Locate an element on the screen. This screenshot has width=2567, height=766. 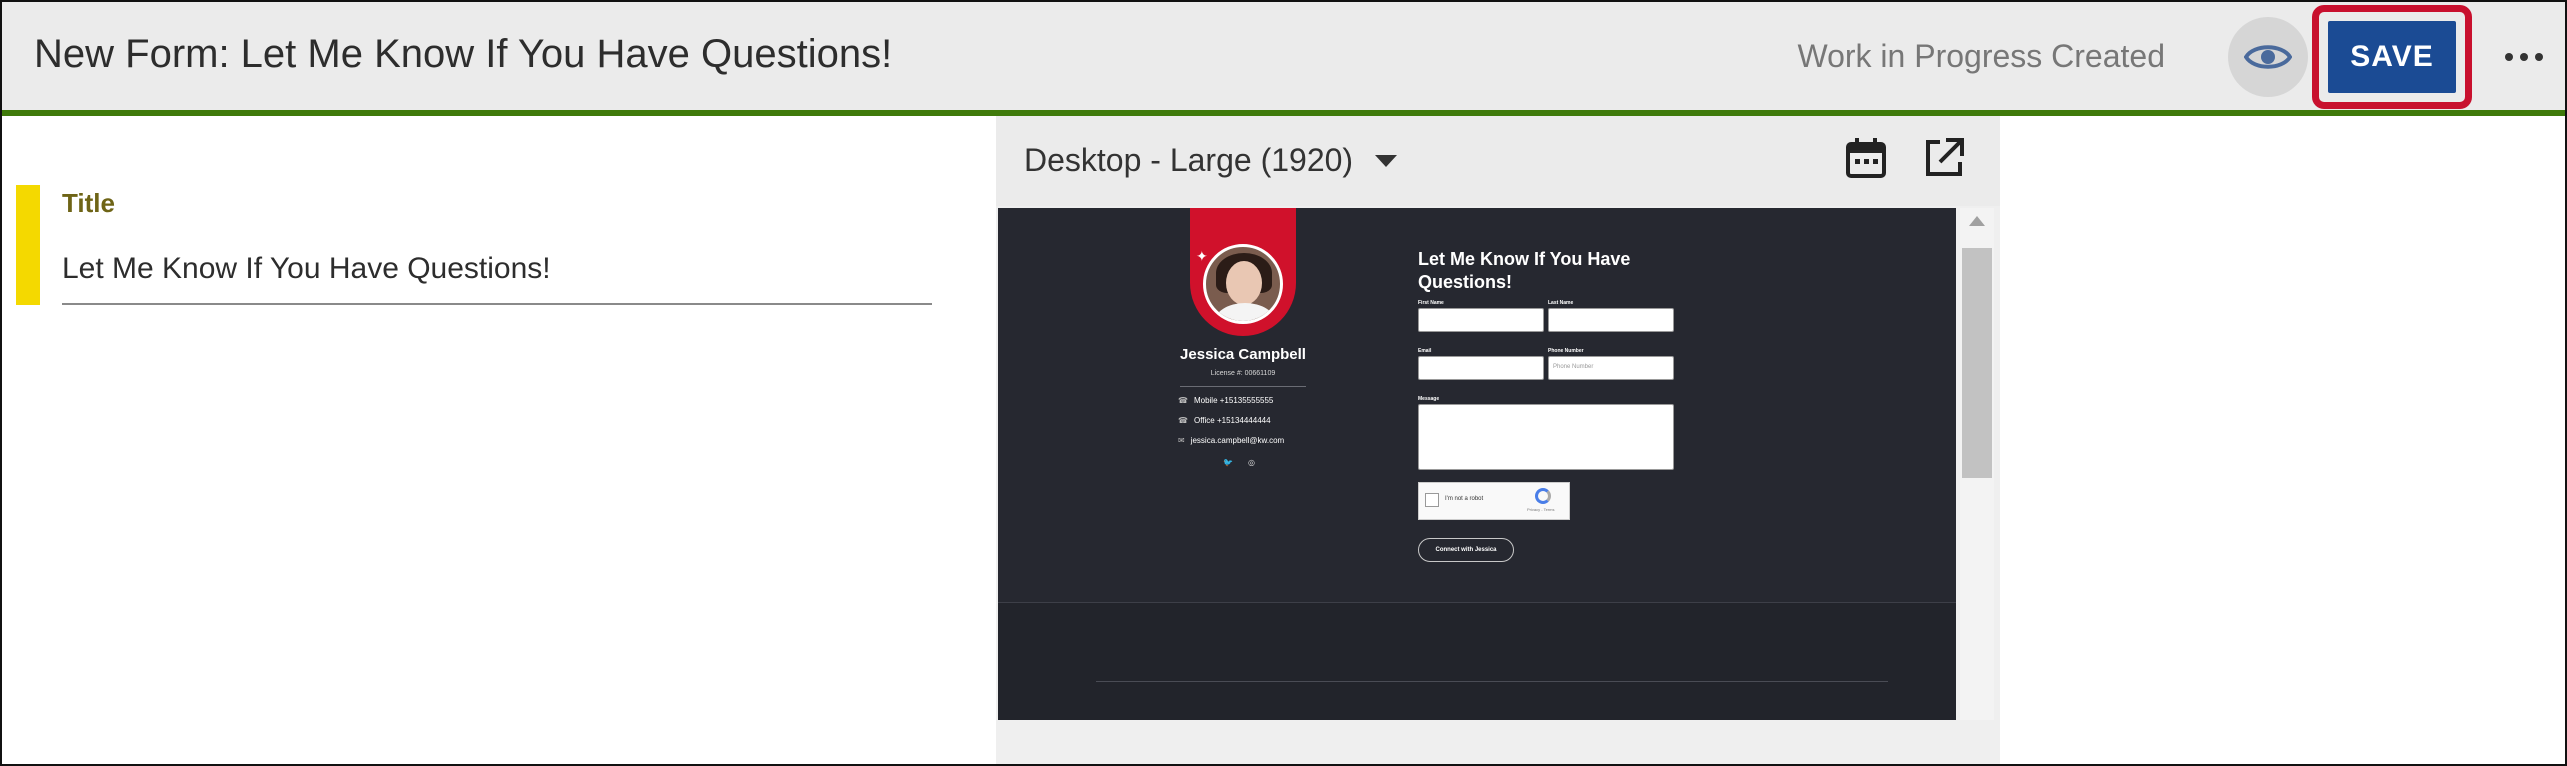
phone-label: Phone Number is located at coordinates (1566, 351).